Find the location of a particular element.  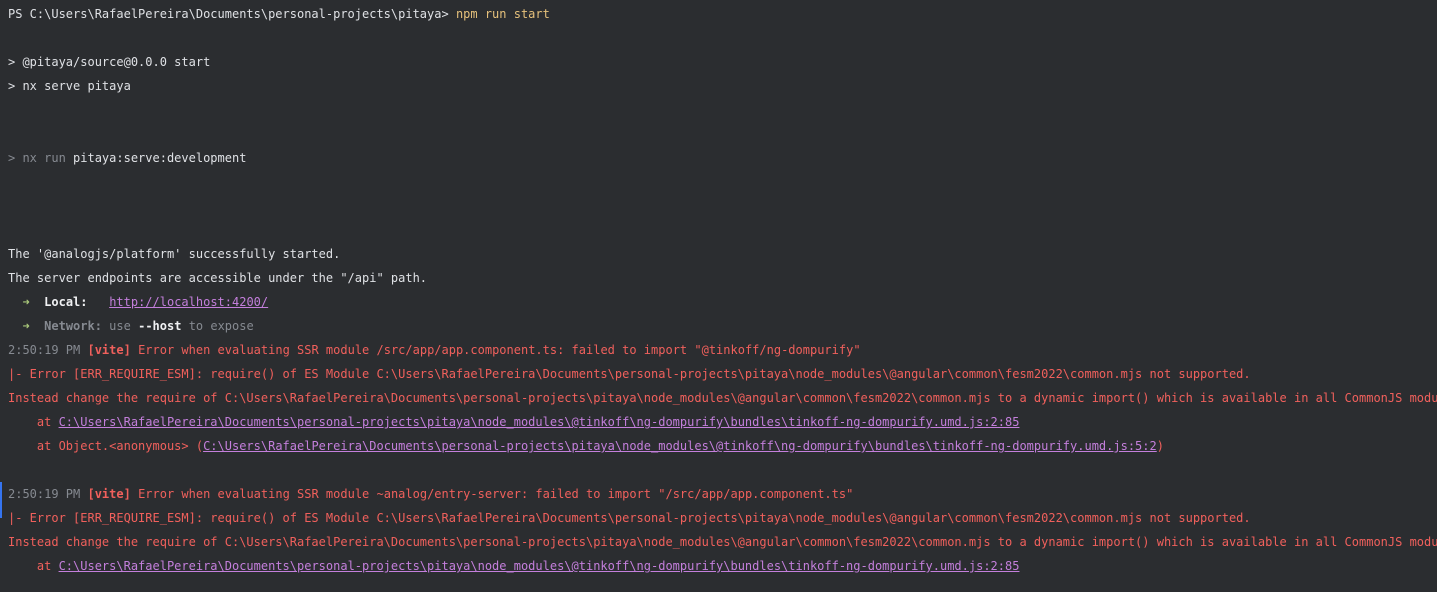

error2-timestamp: 2:50:19 PM is located at coordinates (44, 494).